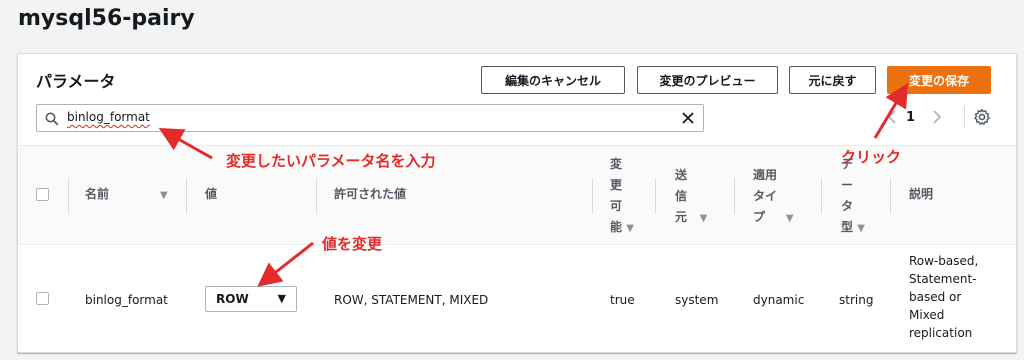 This screenshot has width=1024, height=360. I want to click on column-header-value: 値, so click(211, 194).